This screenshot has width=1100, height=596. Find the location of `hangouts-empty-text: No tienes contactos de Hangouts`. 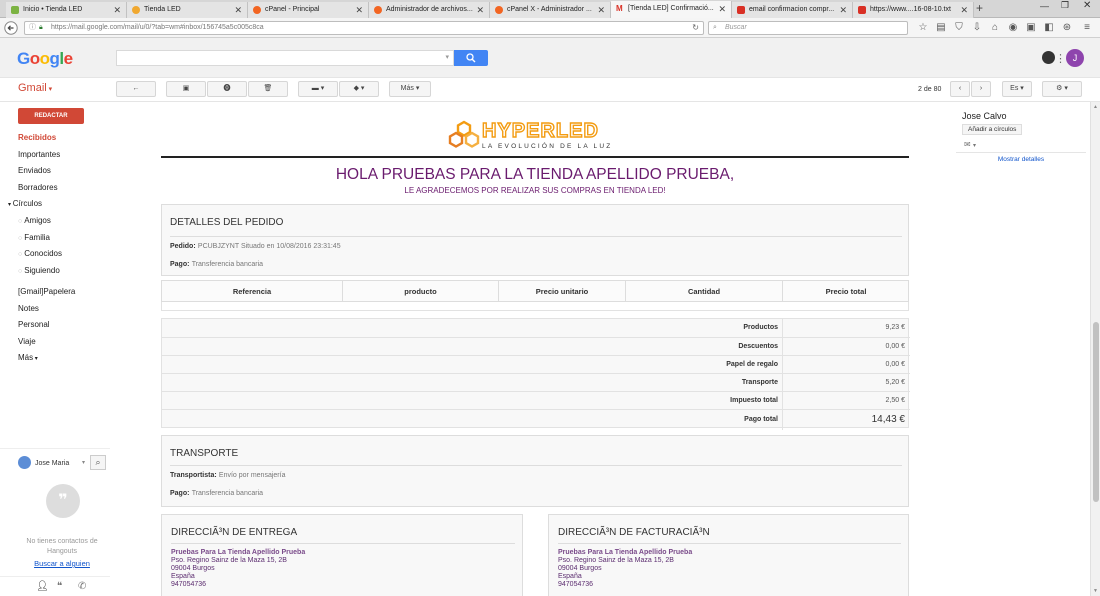

hangouts-empty-text: No tienes contactos de Hangouts is located at coordinates (62, 546).